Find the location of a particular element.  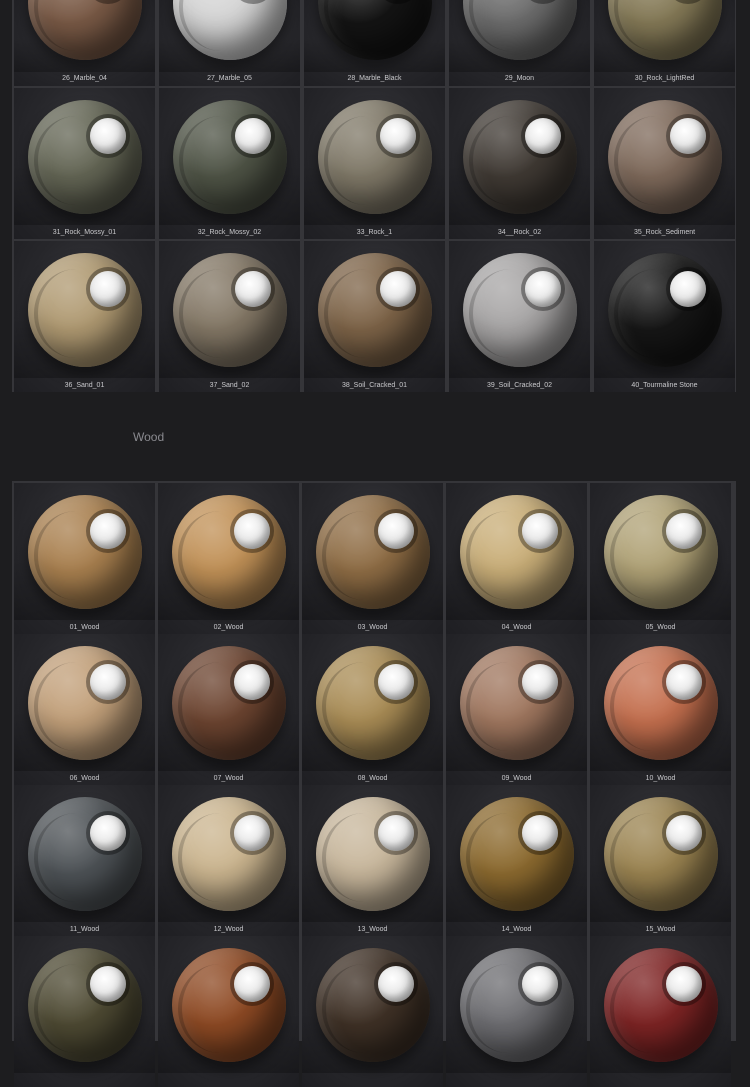

material-thumbnail: 36_Sand_01 is located at coordinates (84, 316).